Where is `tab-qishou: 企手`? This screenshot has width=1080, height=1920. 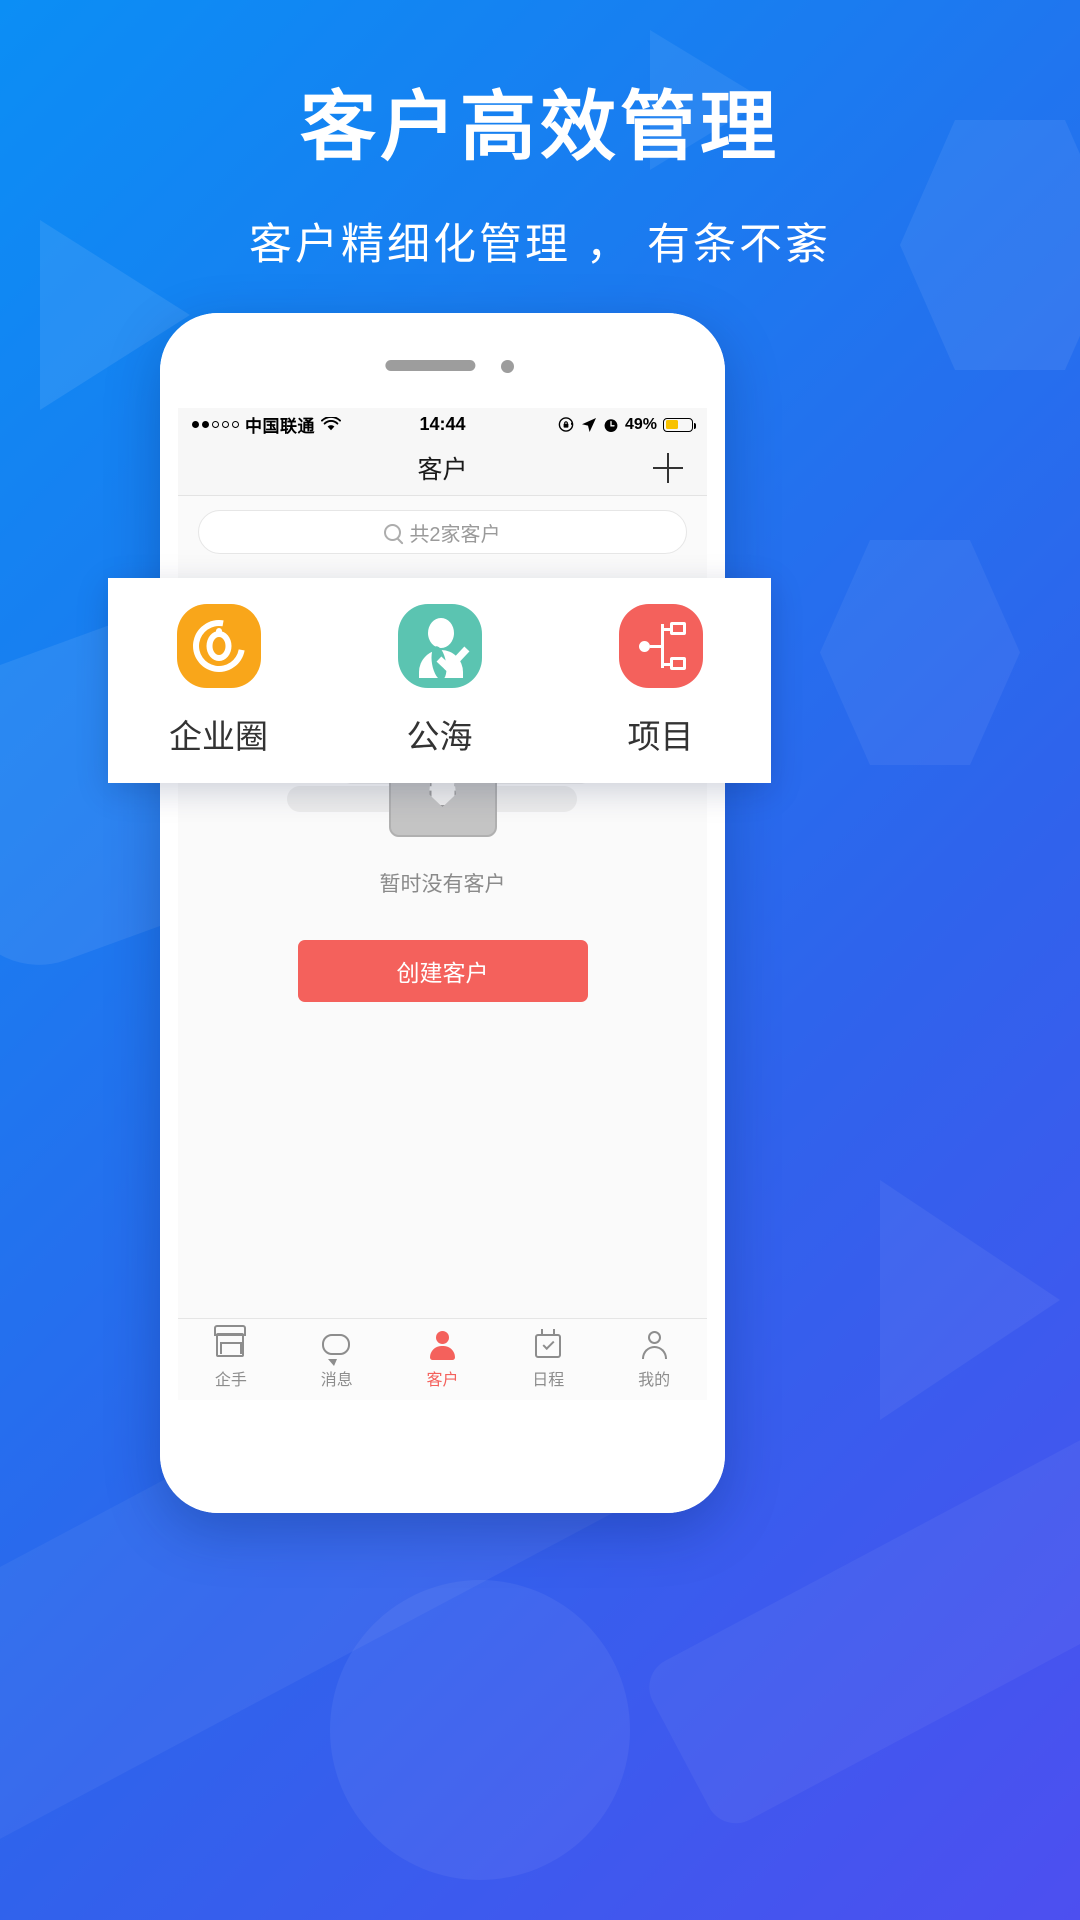
tab-qishou: 企手 is located at coordinates (231, 1359).